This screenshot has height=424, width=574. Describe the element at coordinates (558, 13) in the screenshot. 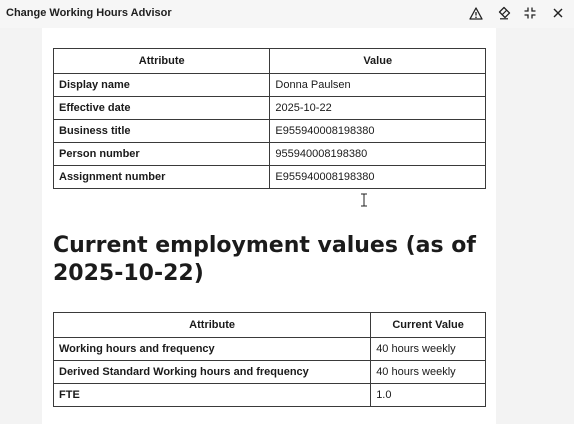

I see `close-icon` at that location.